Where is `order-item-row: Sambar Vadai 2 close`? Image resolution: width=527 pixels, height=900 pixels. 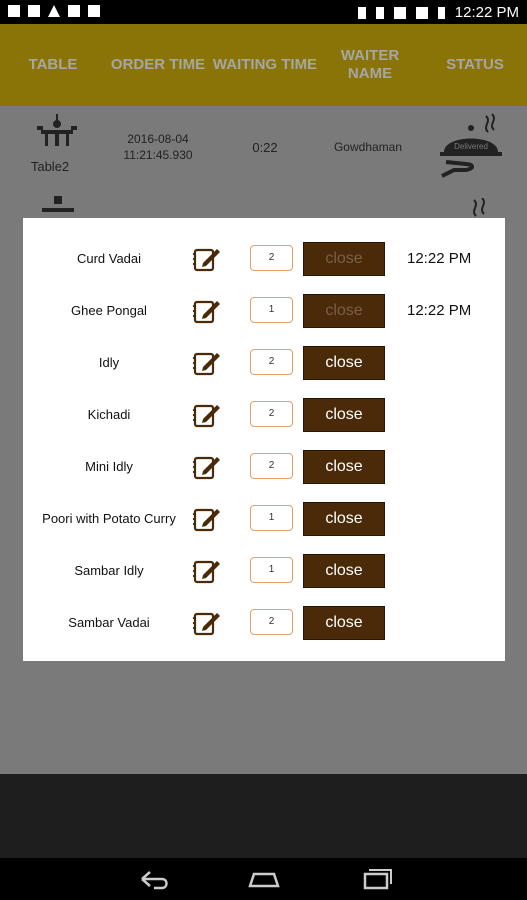
order-item-row: Sambar Vadai 2 close is located at coordinates (264, 622).